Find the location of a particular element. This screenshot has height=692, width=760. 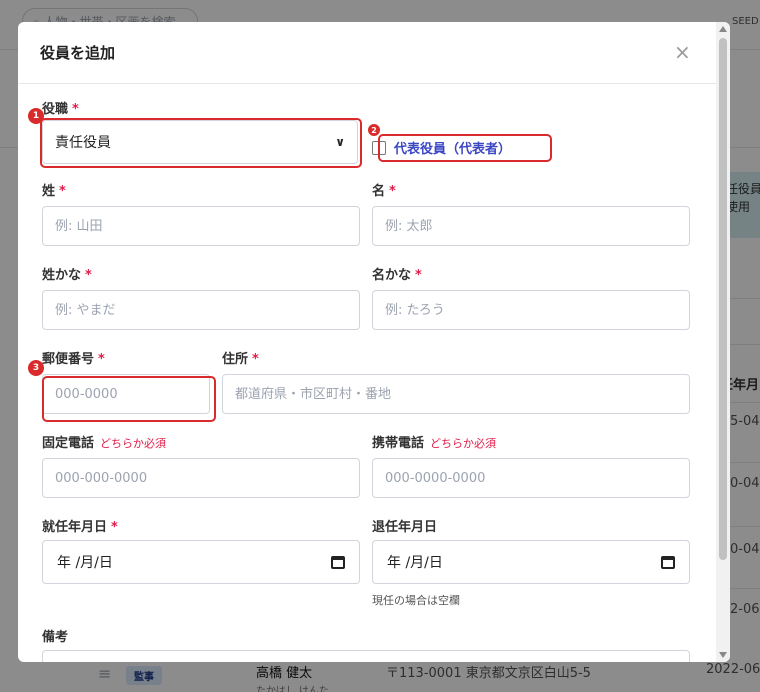

address-label: 住所 * is located at coordinates (240, 359).